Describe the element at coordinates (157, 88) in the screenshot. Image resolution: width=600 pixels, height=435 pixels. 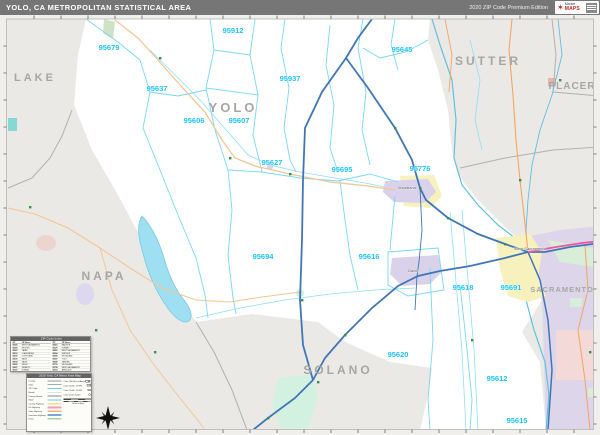
I see `zip-label-95637: 95637` at that location.